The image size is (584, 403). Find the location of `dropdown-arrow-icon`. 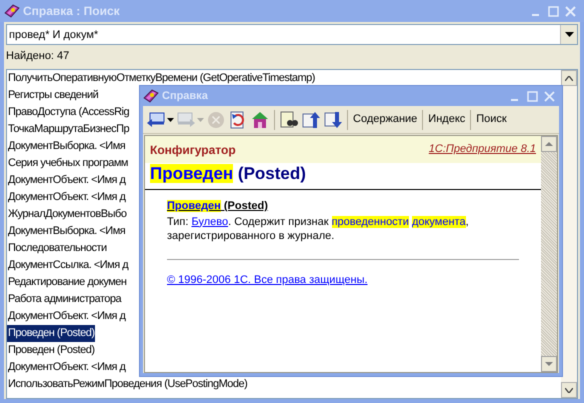

dropdown-arrow-icon is located at coordinates (569, 34).